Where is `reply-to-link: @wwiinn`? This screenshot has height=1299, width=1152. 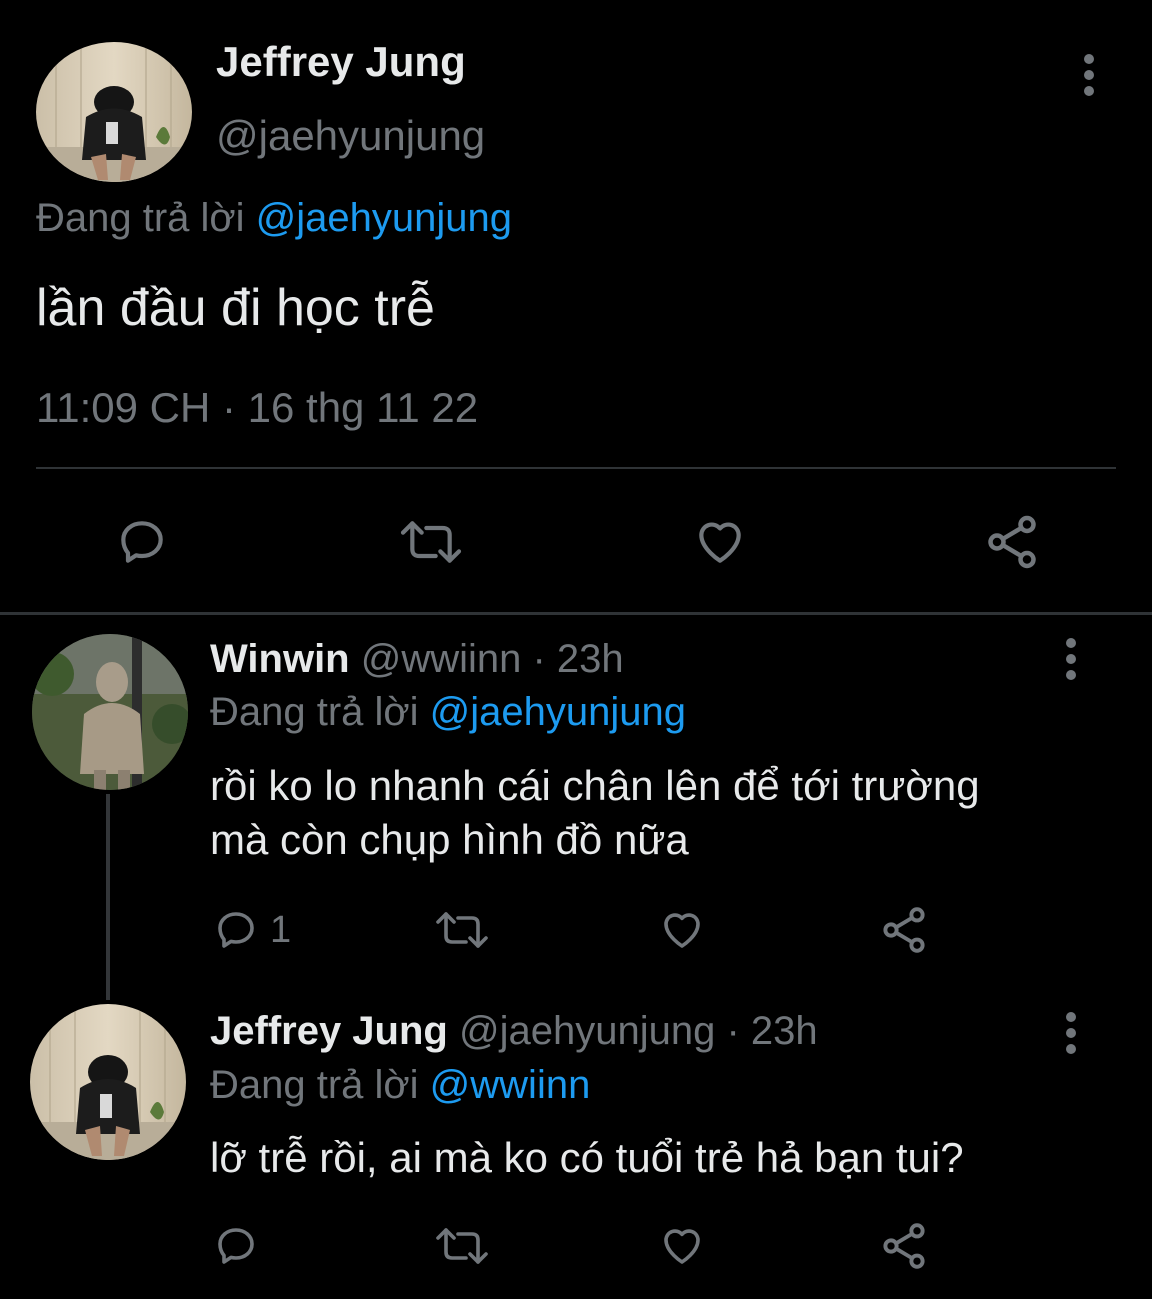 reply-to-link: @wwiinn is located at coordinates (510, 1085).